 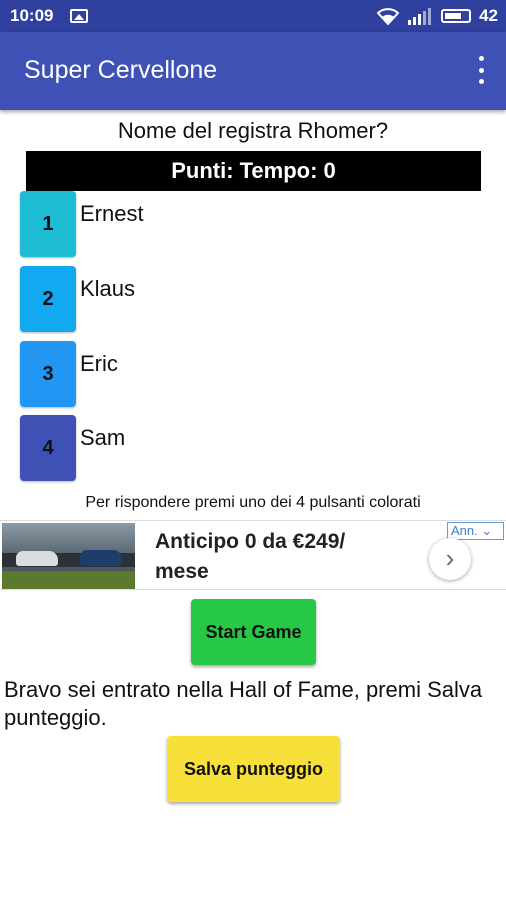 I want to click on chevron-down-icon: ⌄, so click(x=487, y=530).